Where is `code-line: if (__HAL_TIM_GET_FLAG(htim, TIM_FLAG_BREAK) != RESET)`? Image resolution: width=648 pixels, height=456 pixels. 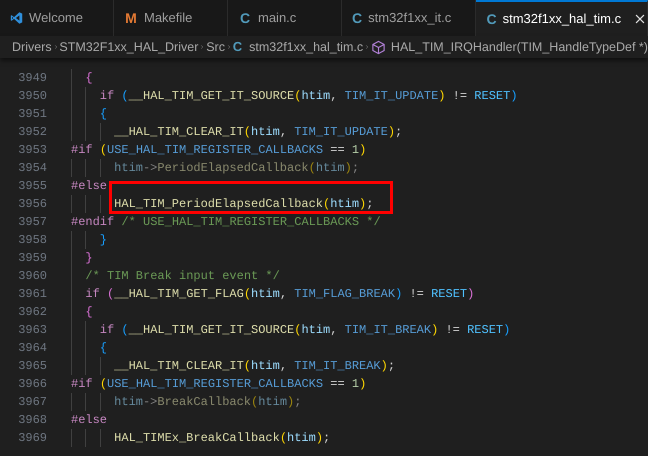
code-line: if (__HAL_TIM_GET_FLAG(htim, TIM_FLAG_BREAK) != RESET) is located at coordinates (279, 294).